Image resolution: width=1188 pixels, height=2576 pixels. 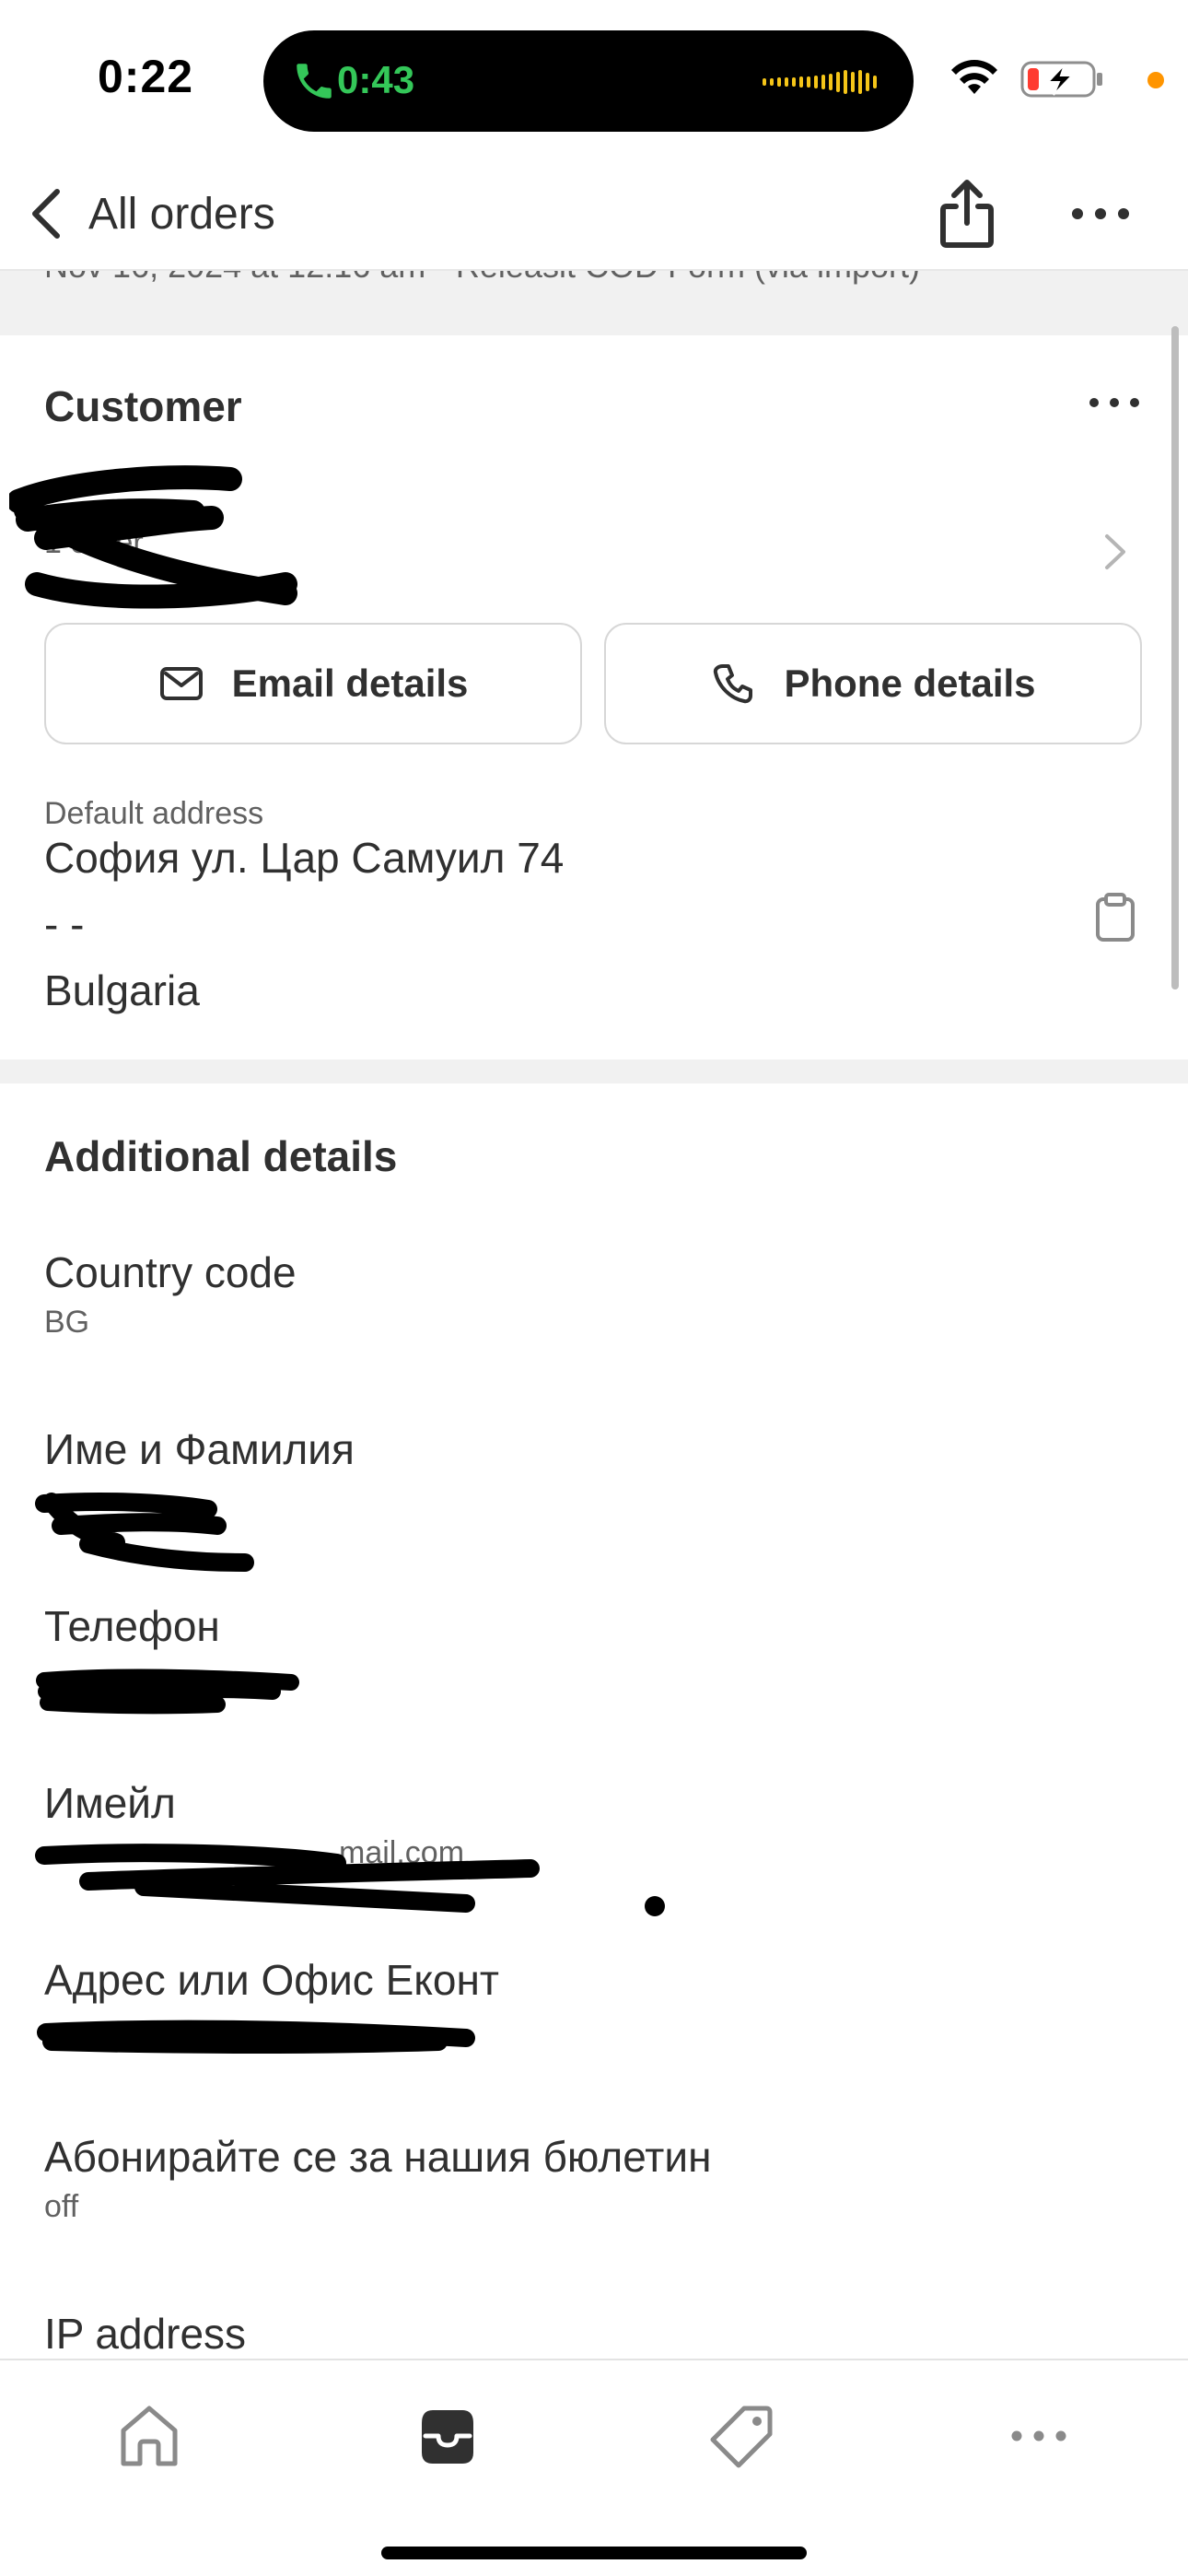 What do you see at coordinates (146, 76) in the screenshot?
I see `status-time: 0:22` at bounding box center [146, 76].